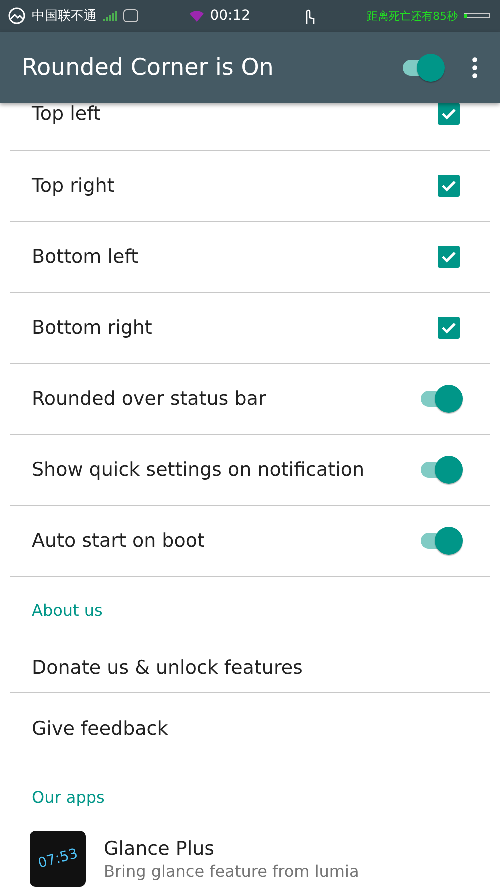 This screenshot has width=500, height=889. I want to click on app-icon: 07:53, so click(58, 859).